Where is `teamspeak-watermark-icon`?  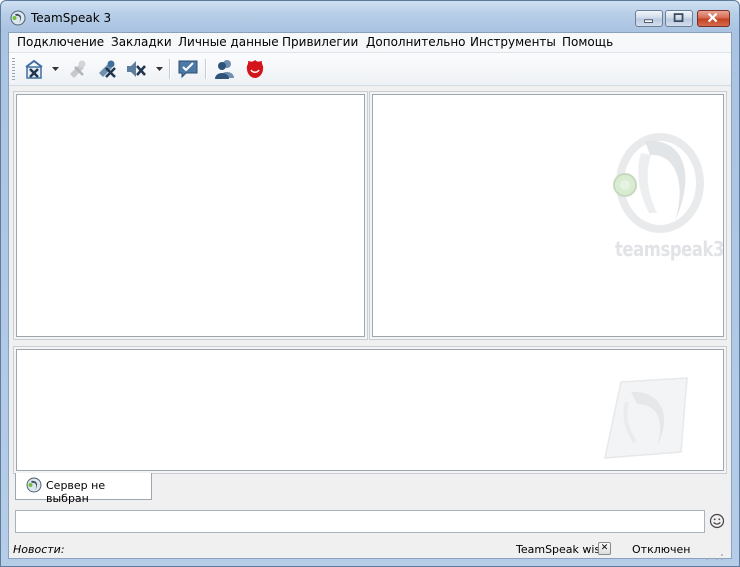 teamspeak-watermark-icon is located at coordinates (658, 183).